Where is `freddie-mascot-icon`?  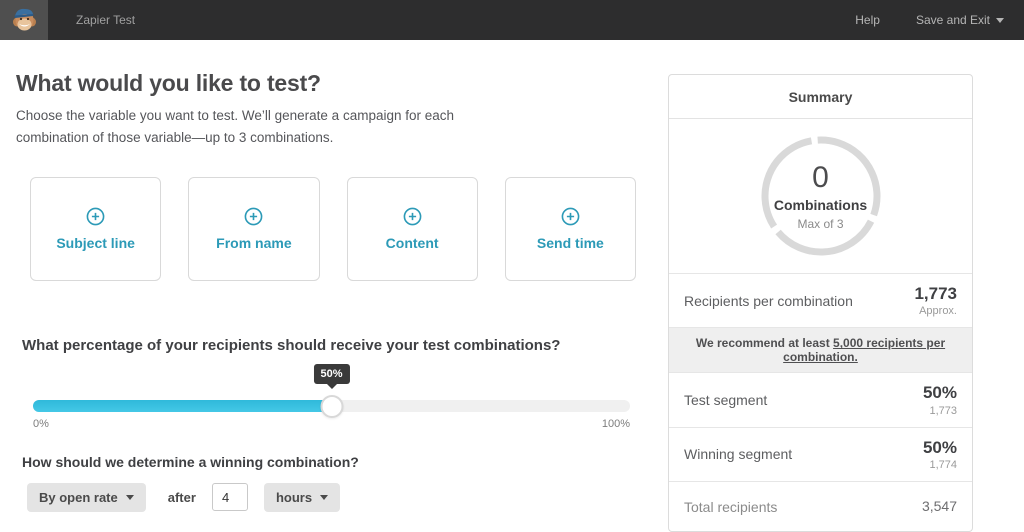 freddie-mascot-icon is located at coordinates (24, 19).